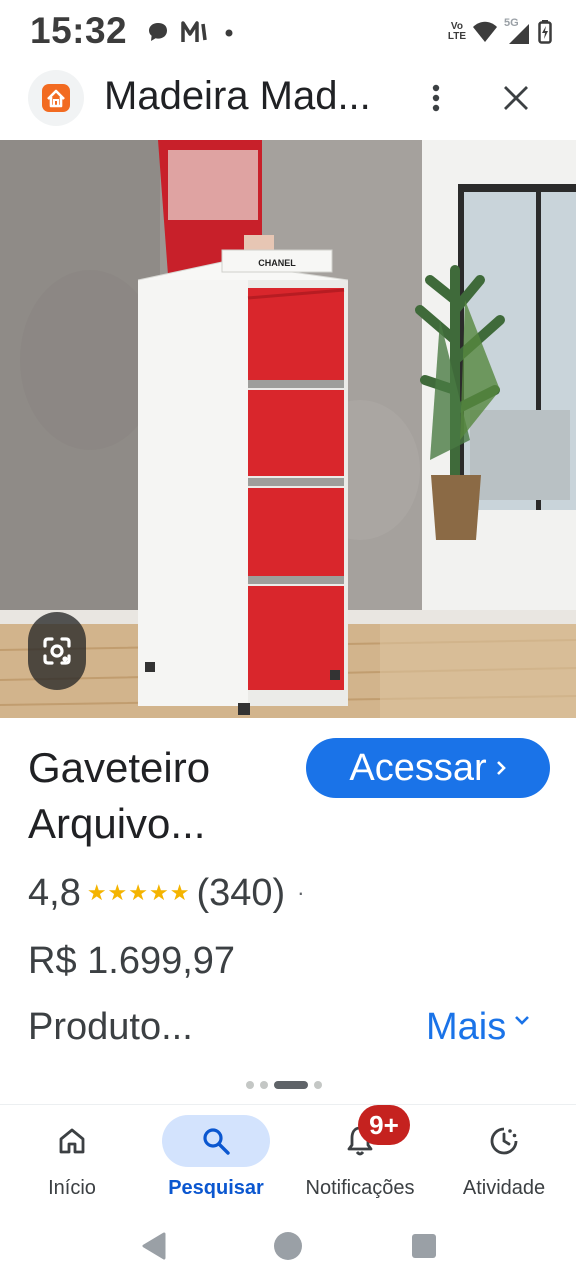 The image size is (576, 1280). I want to click on nav-label-search: Pesquisar, so click(216, 1188).